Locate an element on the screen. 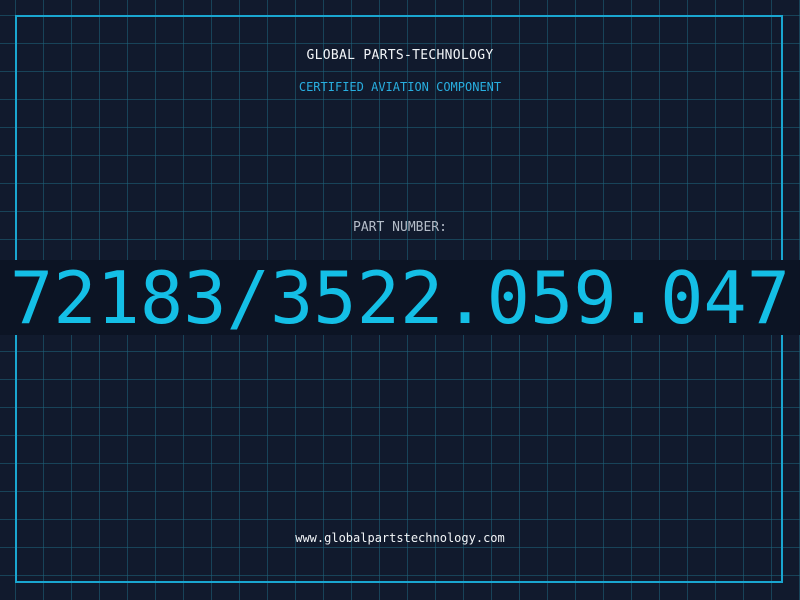 This screenshot has width=800, height=600. certification-tagline: CERTIFIED AVIATION COMPONENT is located at coordinates (400, 87).